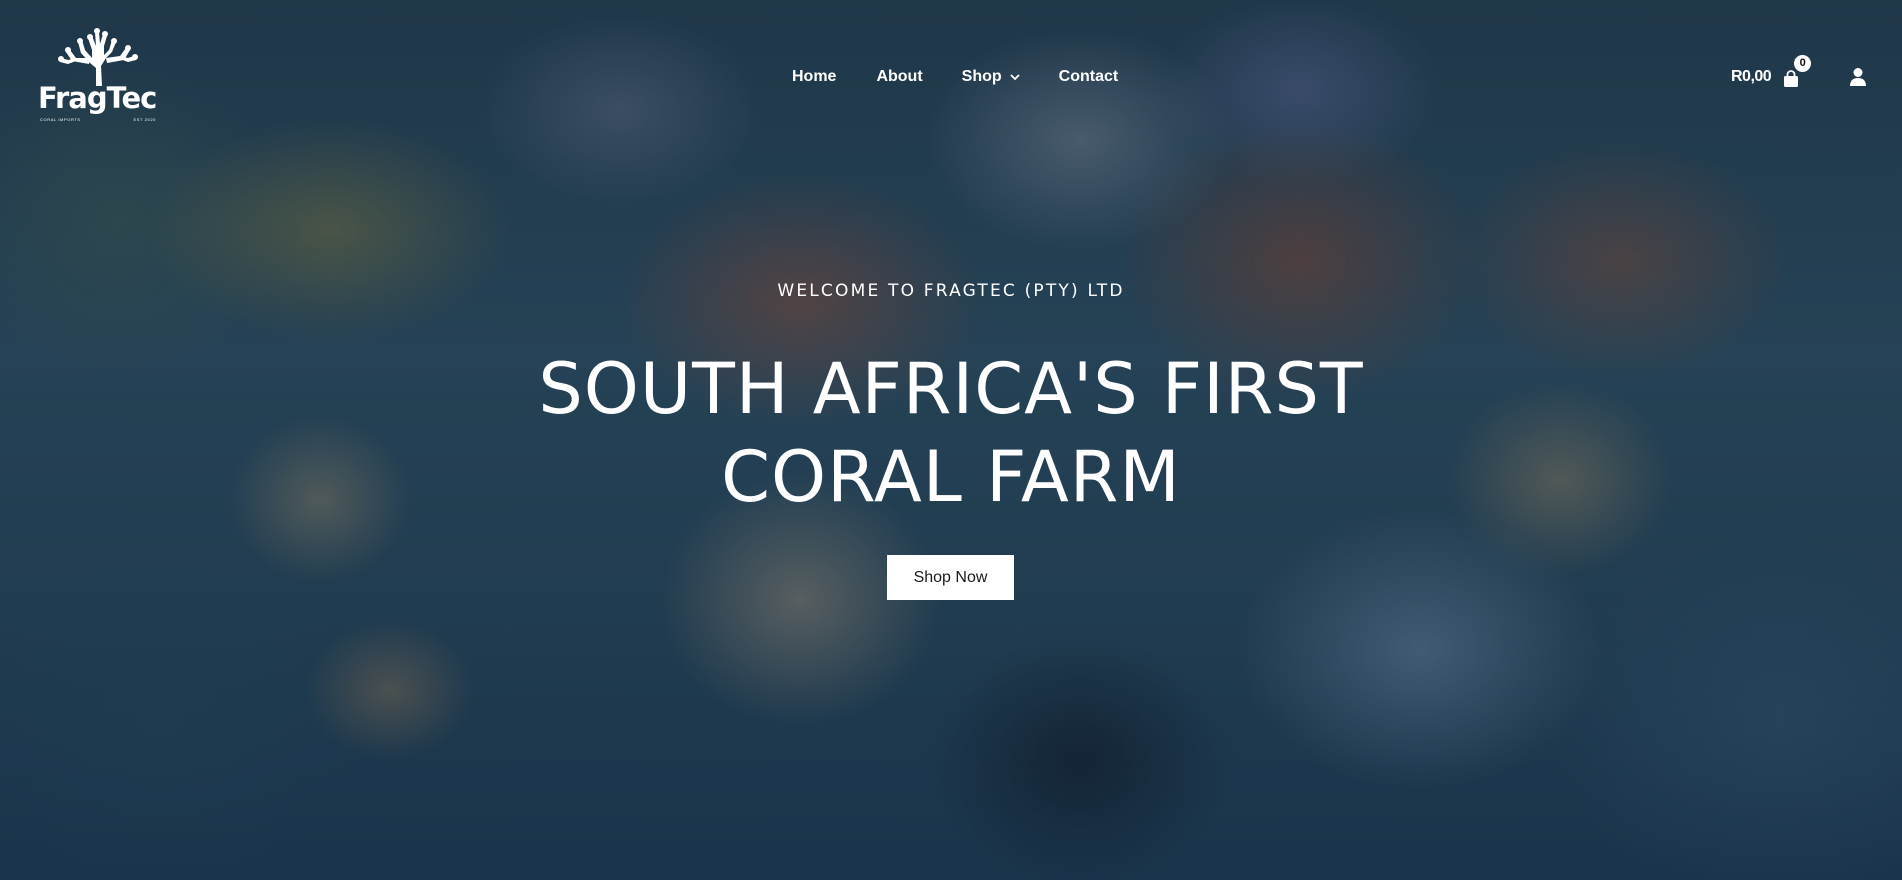 The image size is (1902, 883). I want to click on cart-button: R0,00 0, so click(1771, 71).